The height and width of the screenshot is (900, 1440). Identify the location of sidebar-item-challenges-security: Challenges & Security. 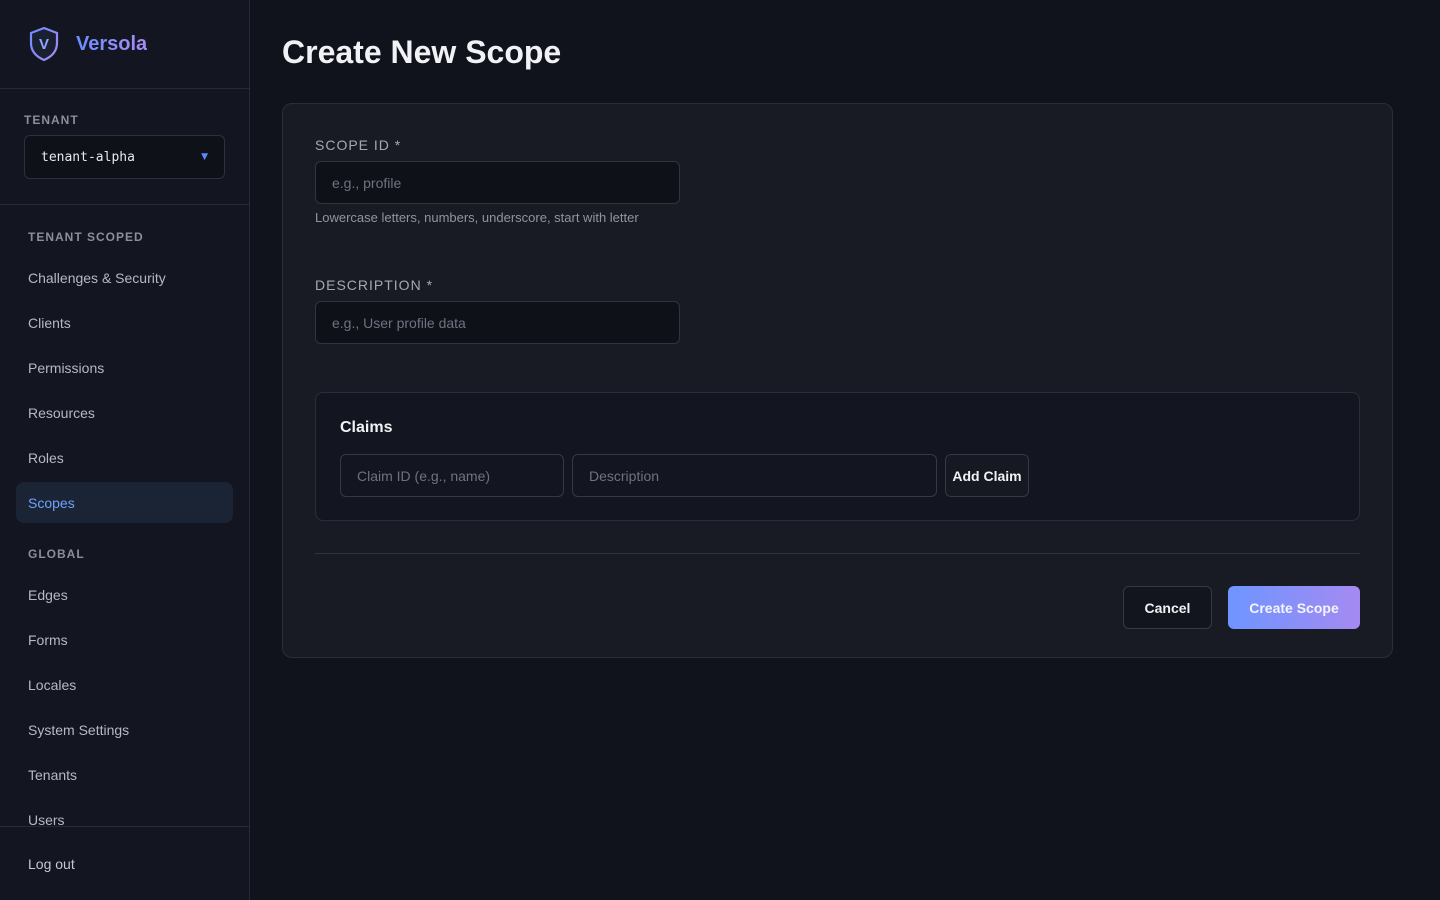
(124, 277).